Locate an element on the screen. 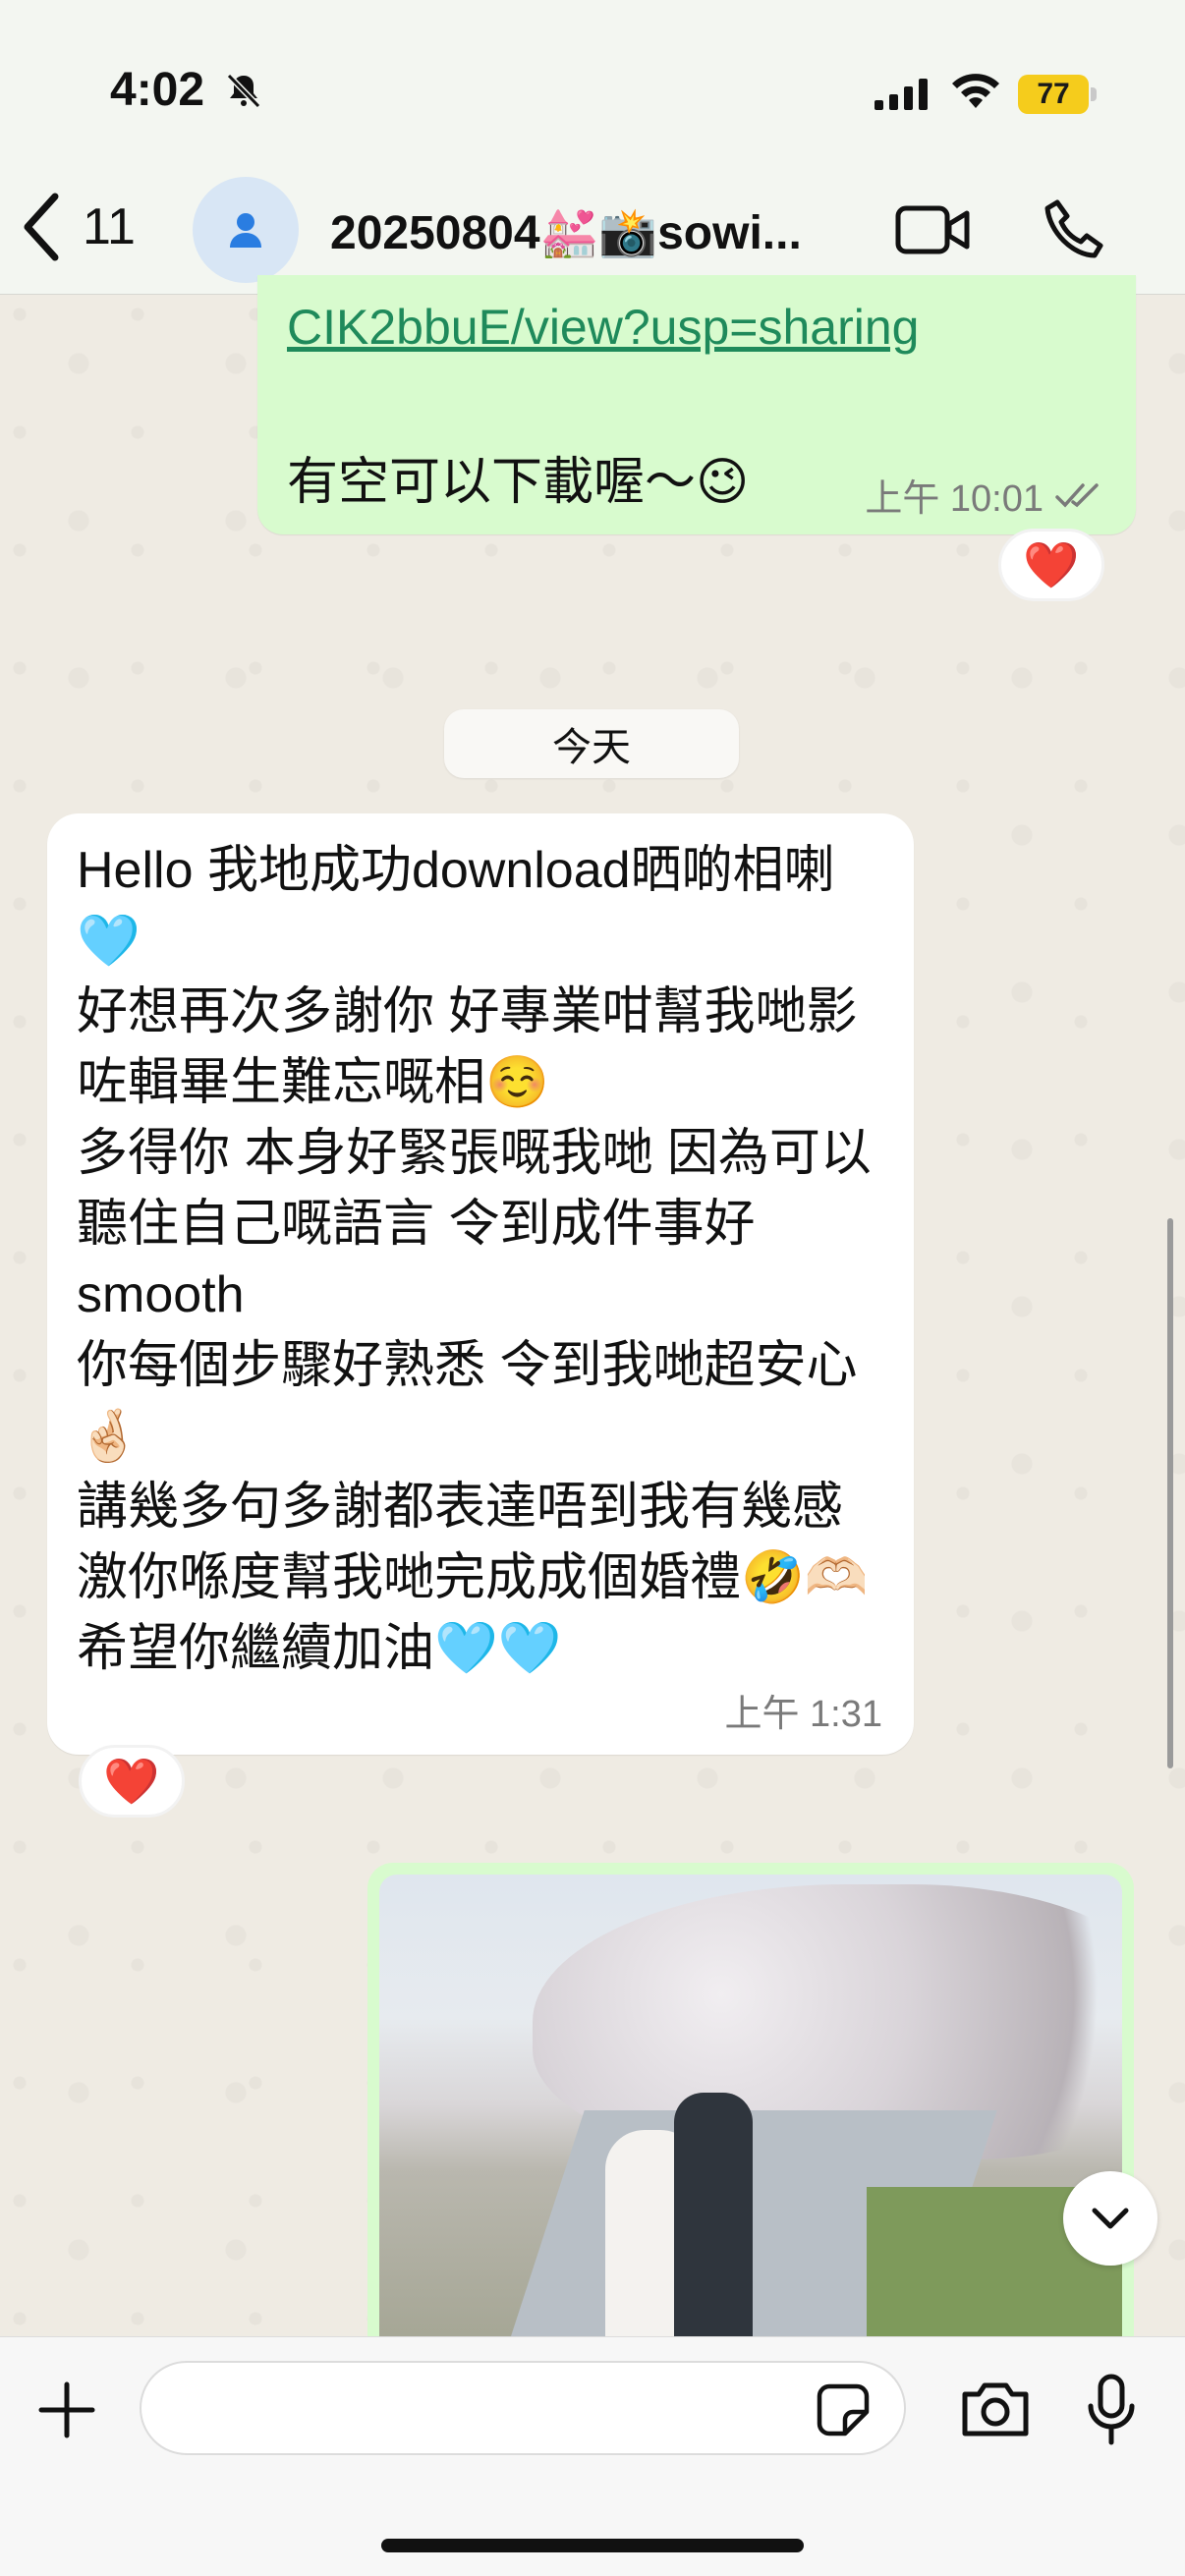 This screenshot has height=2576, width=1185. scrollbar is located at coordinates (1170, 1493).